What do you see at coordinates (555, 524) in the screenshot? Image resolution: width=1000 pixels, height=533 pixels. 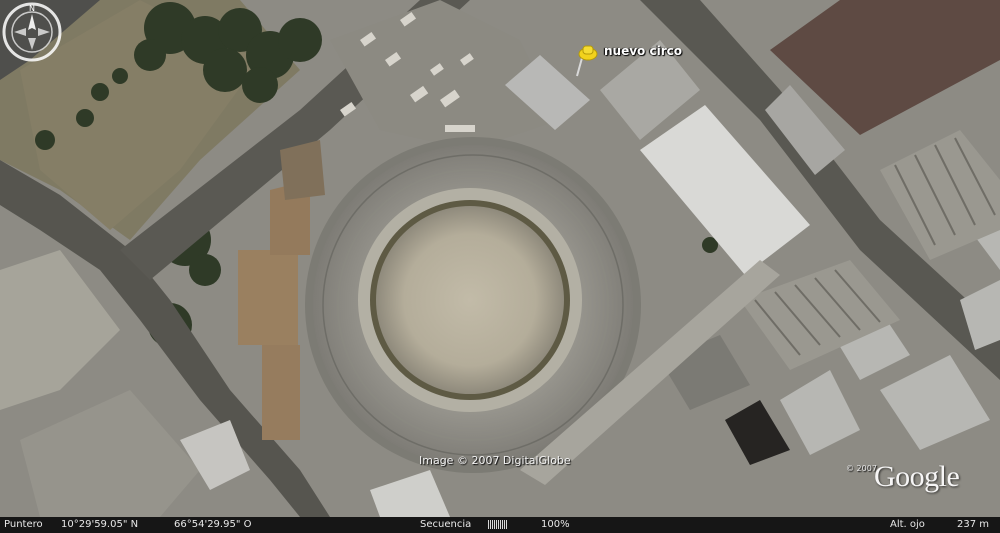 I see `streaming-percent: 100%` at bounding box center [555, 524].